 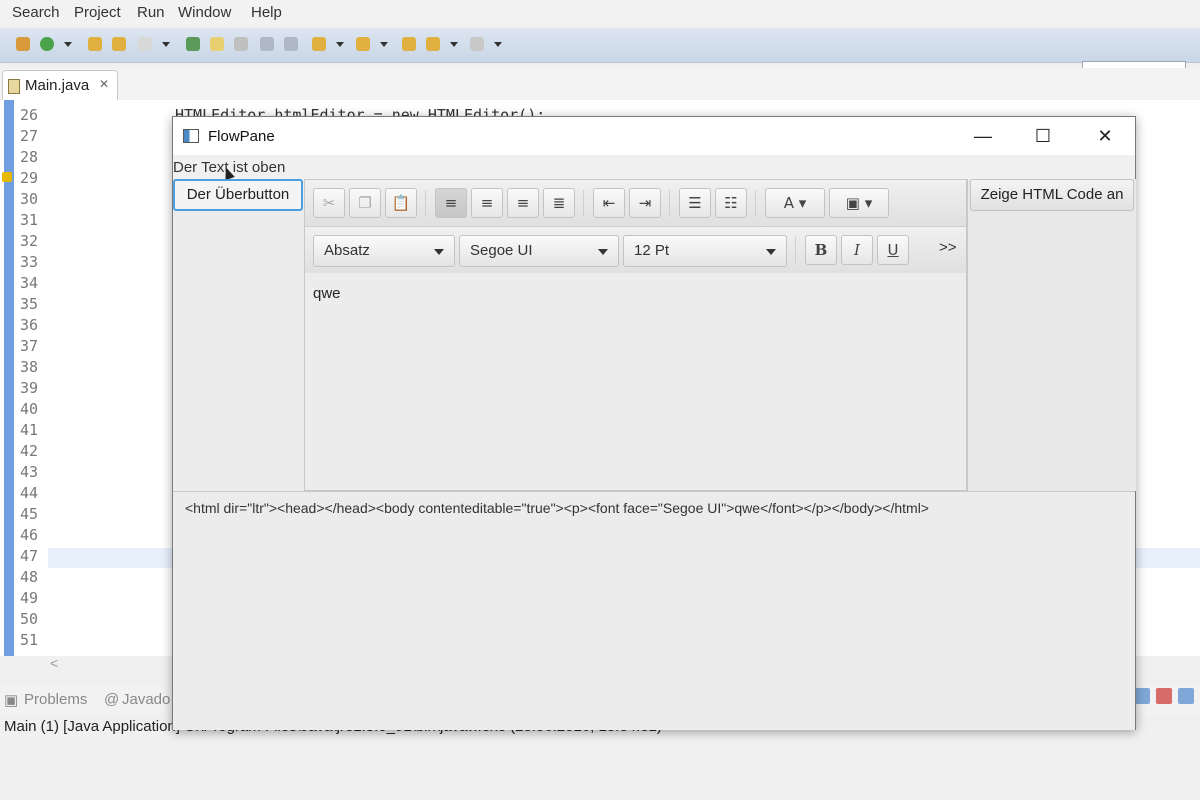 I want to click on italic-button: I, so click(x=857, y=250).